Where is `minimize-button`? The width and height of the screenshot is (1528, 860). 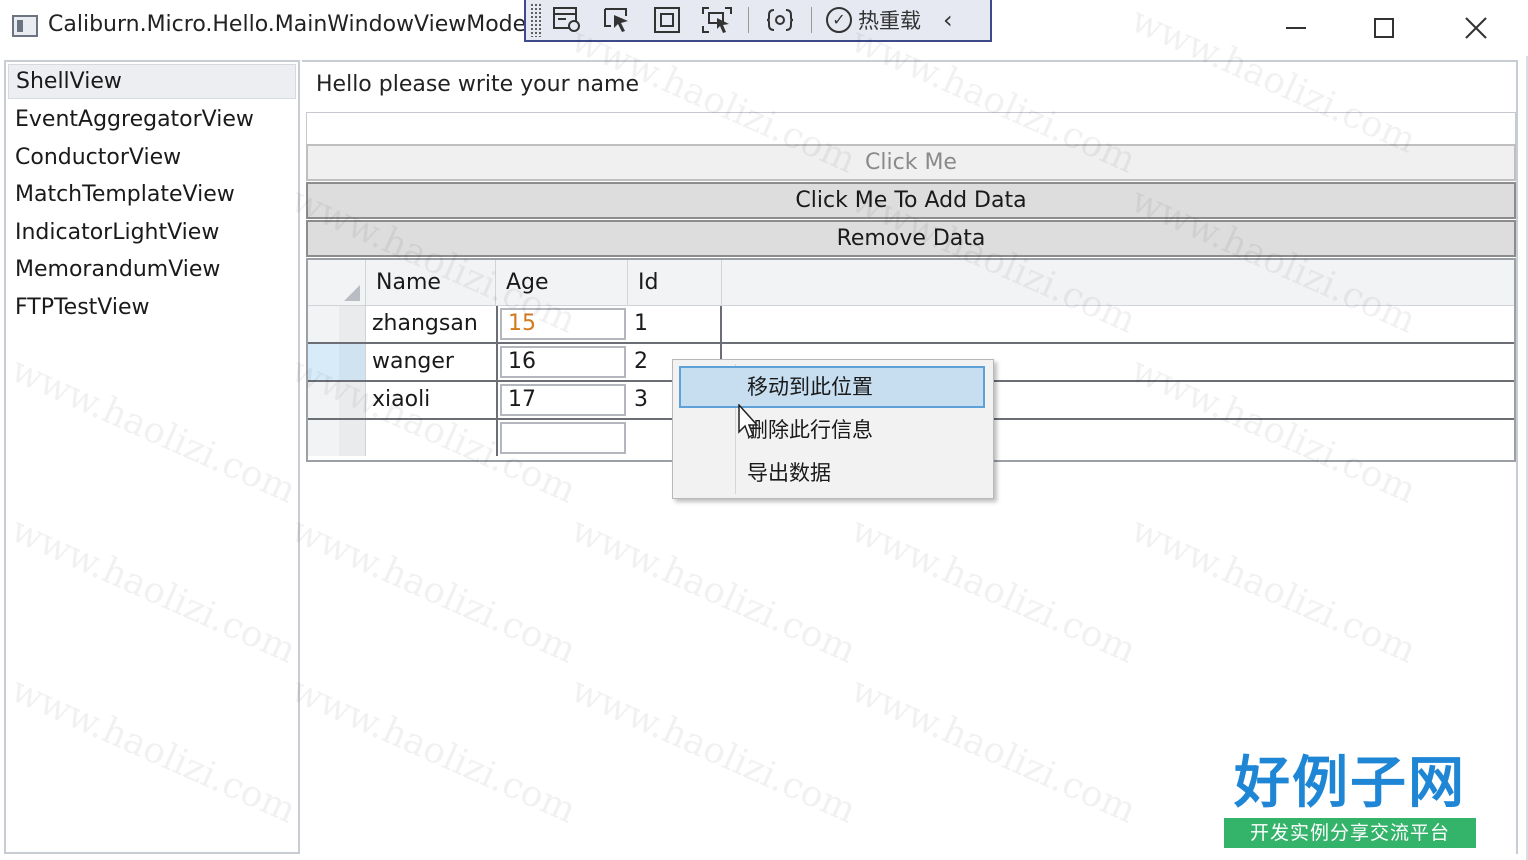 minimize-button is located at coordinates (1296, 28).